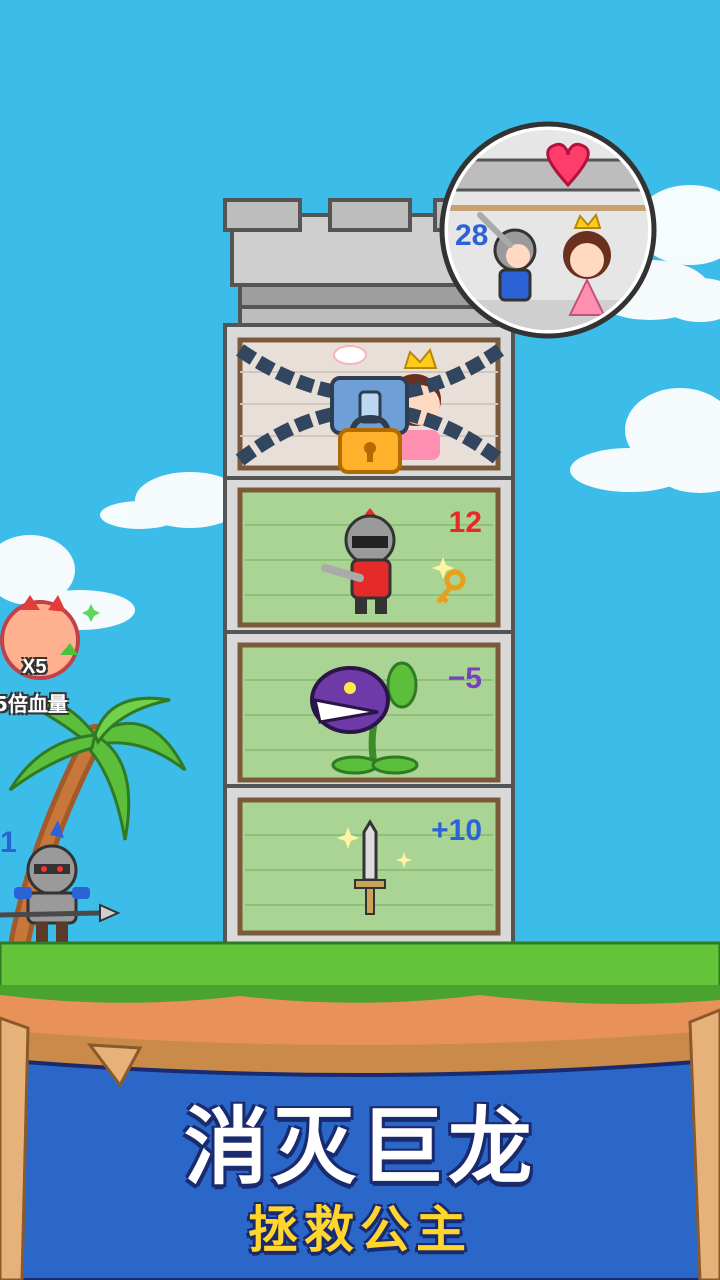 The height and width of the screenshot is (1280, 720). I want to click on princess-room, so click(370, 405).